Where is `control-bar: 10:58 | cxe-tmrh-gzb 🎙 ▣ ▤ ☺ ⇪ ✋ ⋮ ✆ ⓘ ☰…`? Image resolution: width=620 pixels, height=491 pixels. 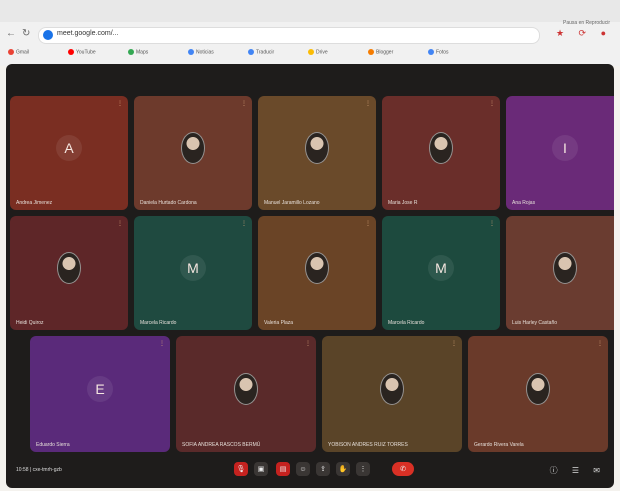 control-bar: 10:58 | cxe-tmrh-gzb 🎙 ▣ ▤ ☺ ⇪ ✋ ⋮ ✆ ⓘ ☰… is located at coordinates (310, 471).